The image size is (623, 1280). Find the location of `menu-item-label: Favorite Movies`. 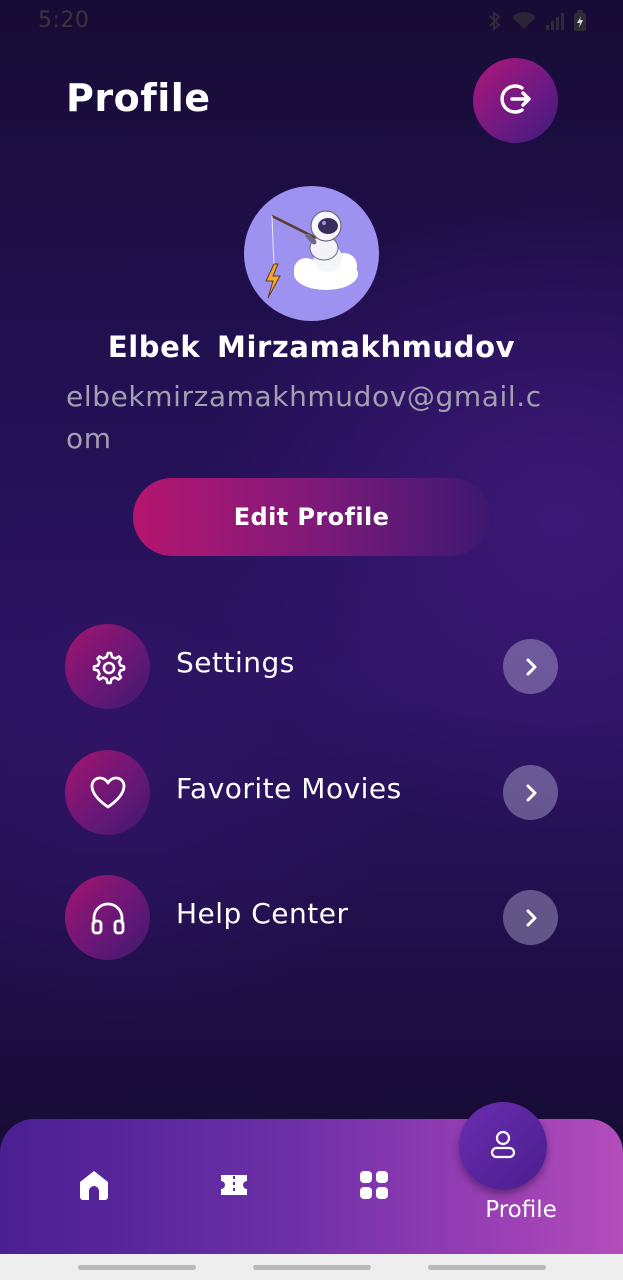

menu-item-label: Favorite Movies is located at coordinates (289, 788).